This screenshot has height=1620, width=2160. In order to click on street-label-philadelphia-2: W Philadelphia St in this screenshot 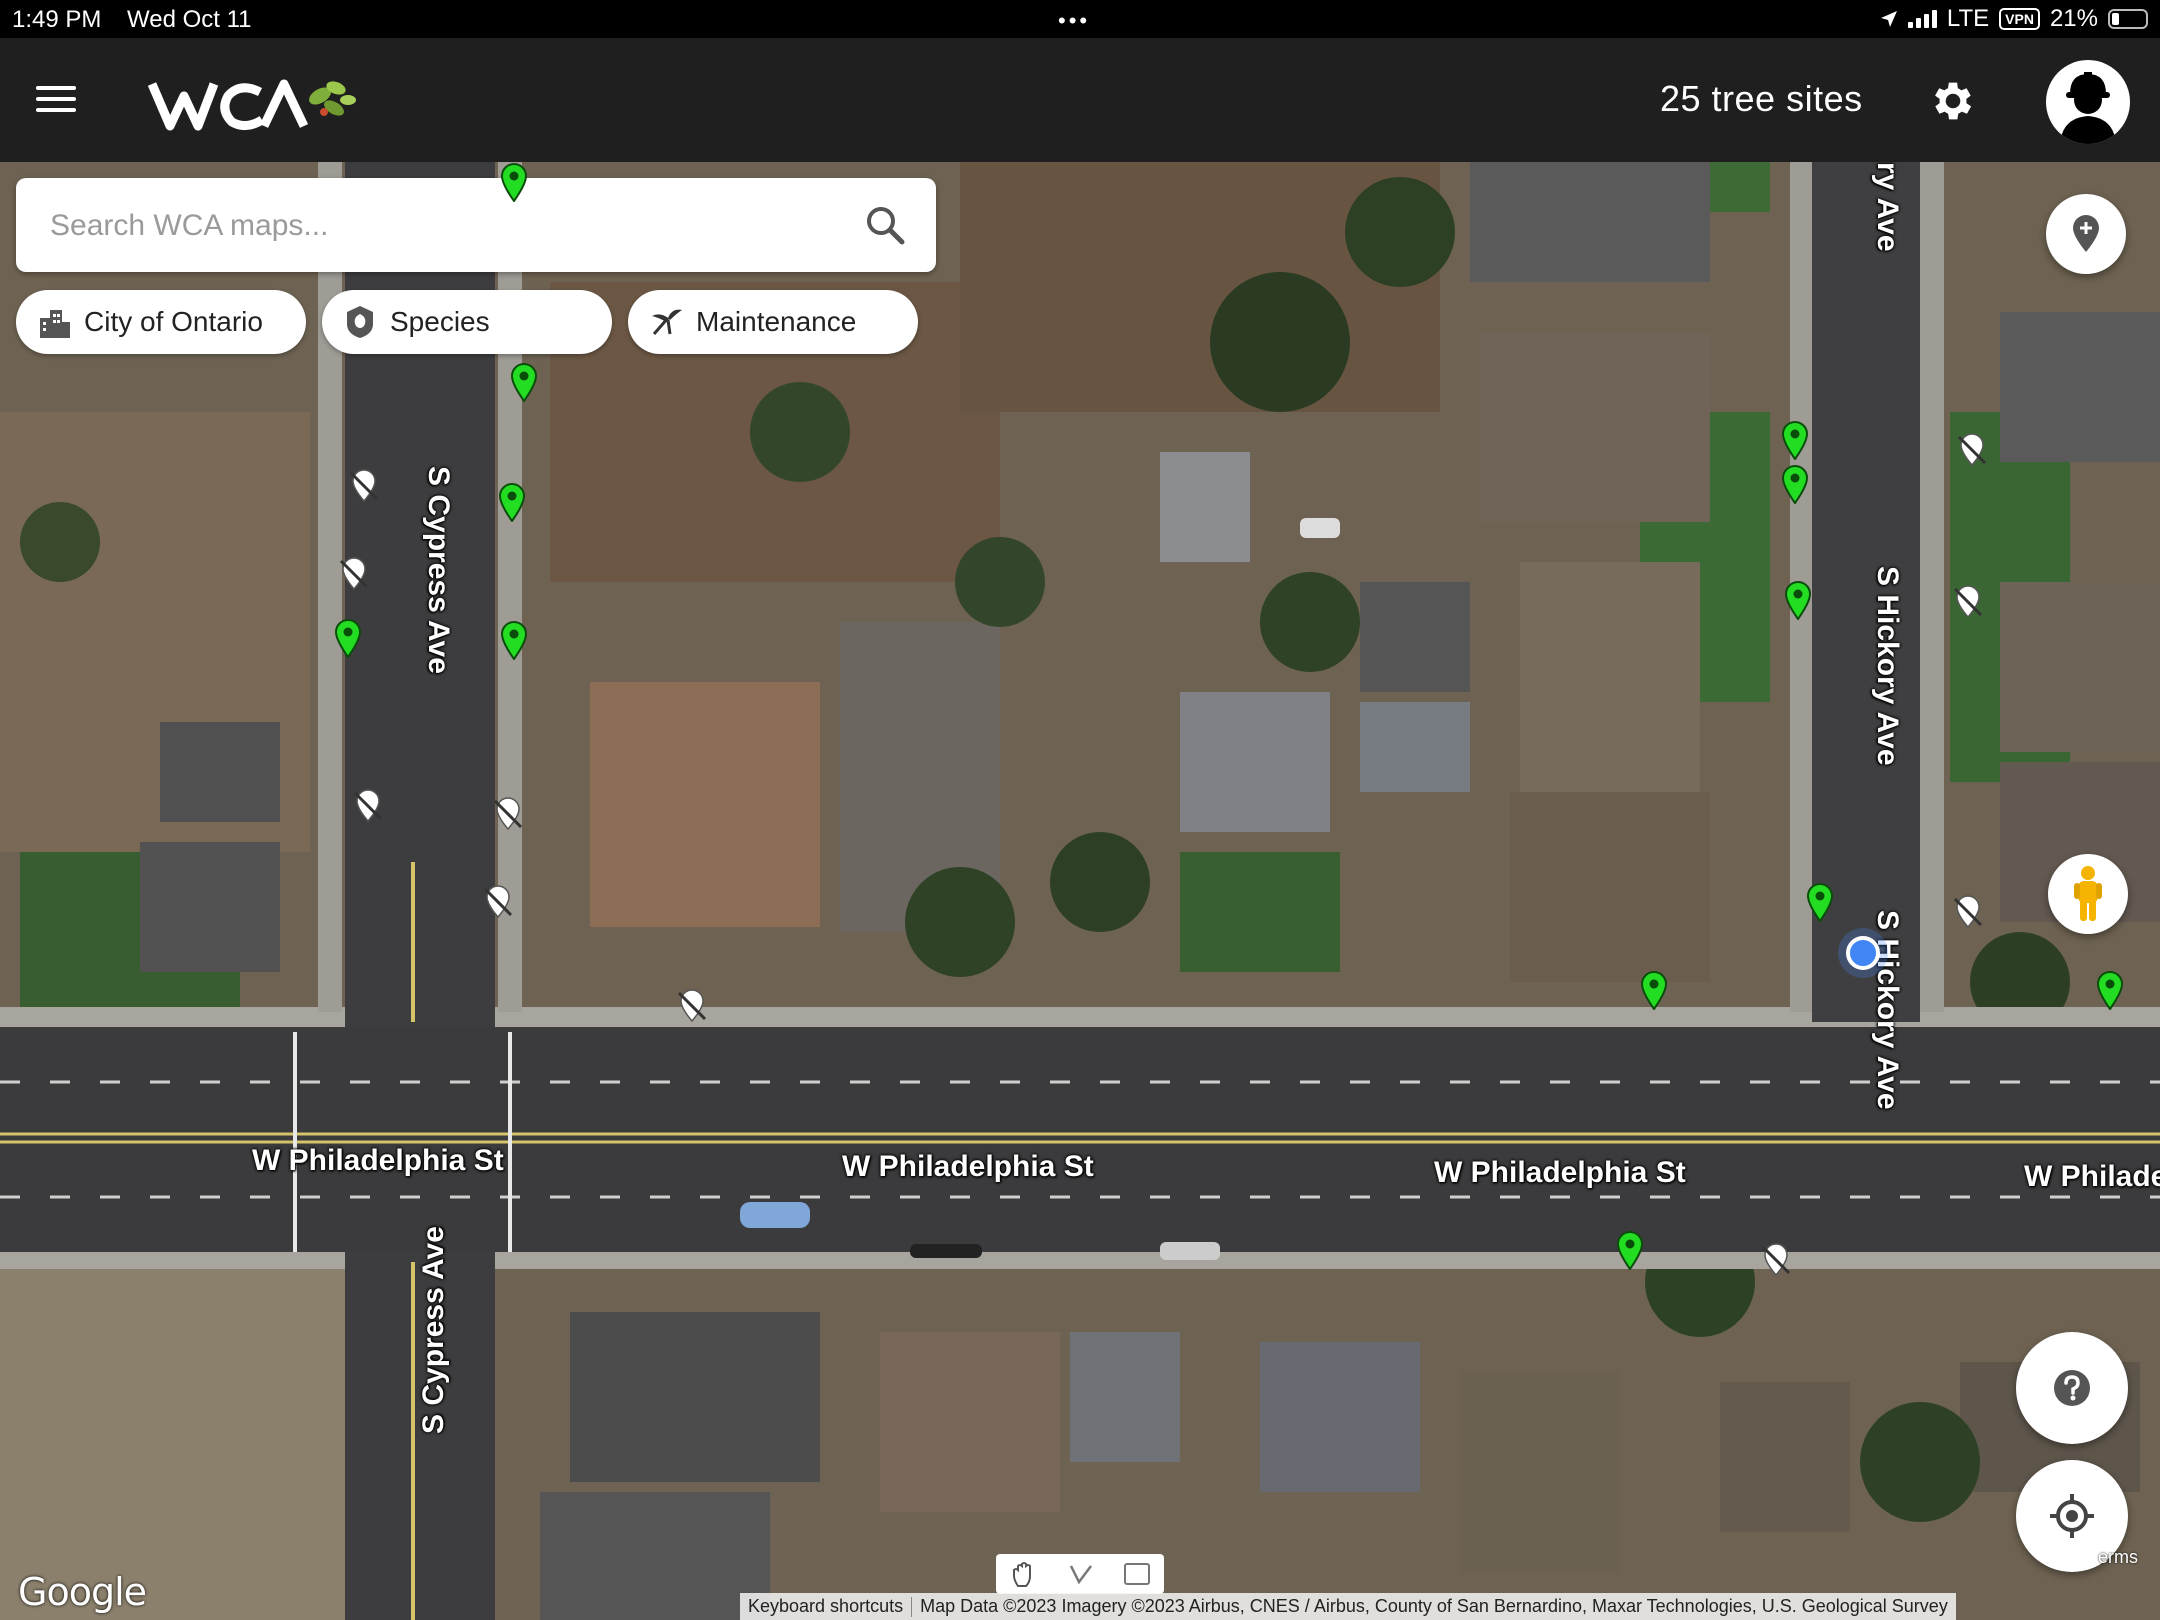, I will do `click(968, 1166)`.